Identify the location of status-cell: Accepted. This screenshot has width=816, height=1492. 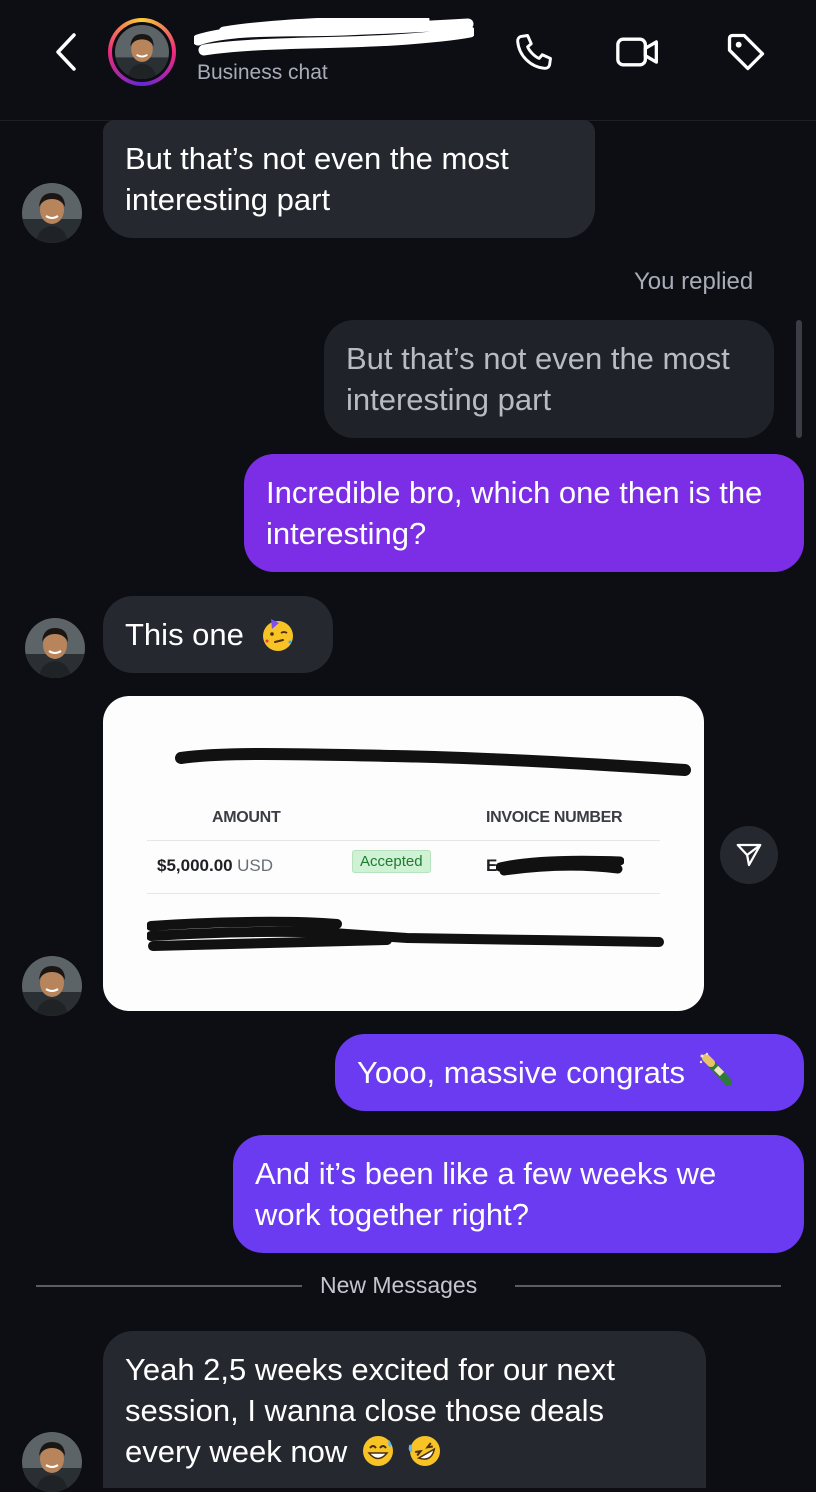
(391, 861).